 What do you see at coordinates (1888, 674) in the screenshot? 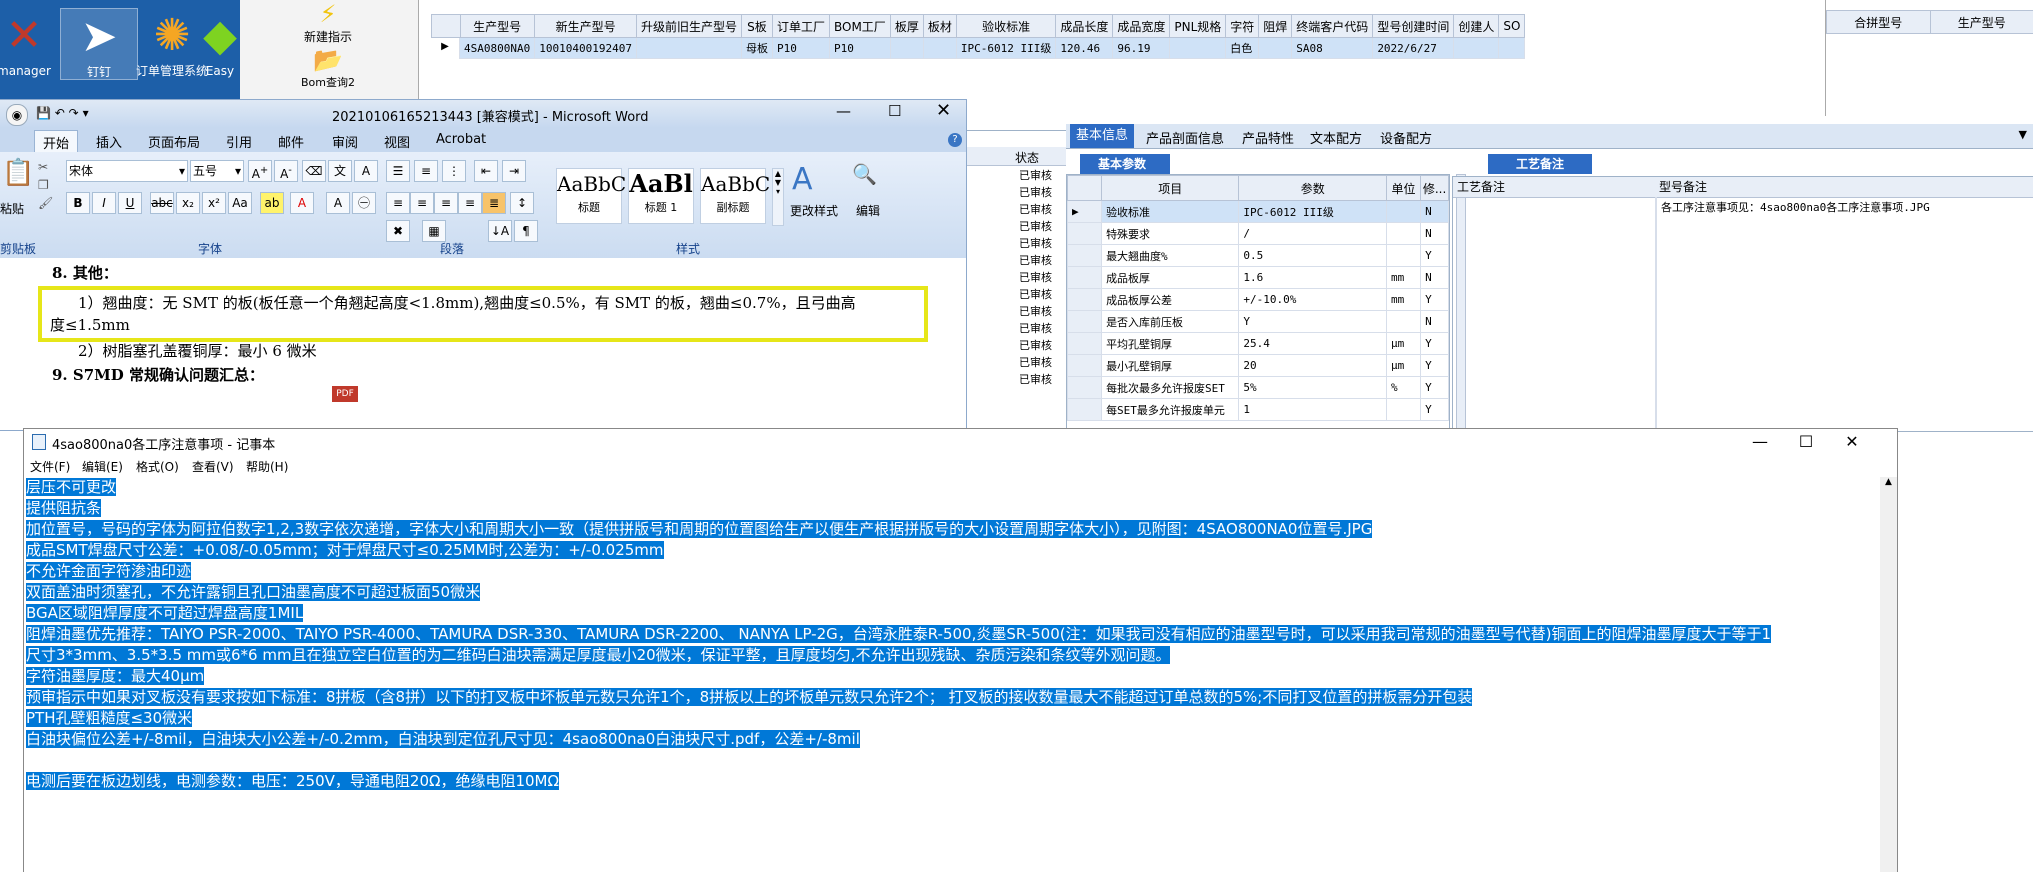
I see `notepad-scrollbar: ▲` at bounding box center [1888, 674].